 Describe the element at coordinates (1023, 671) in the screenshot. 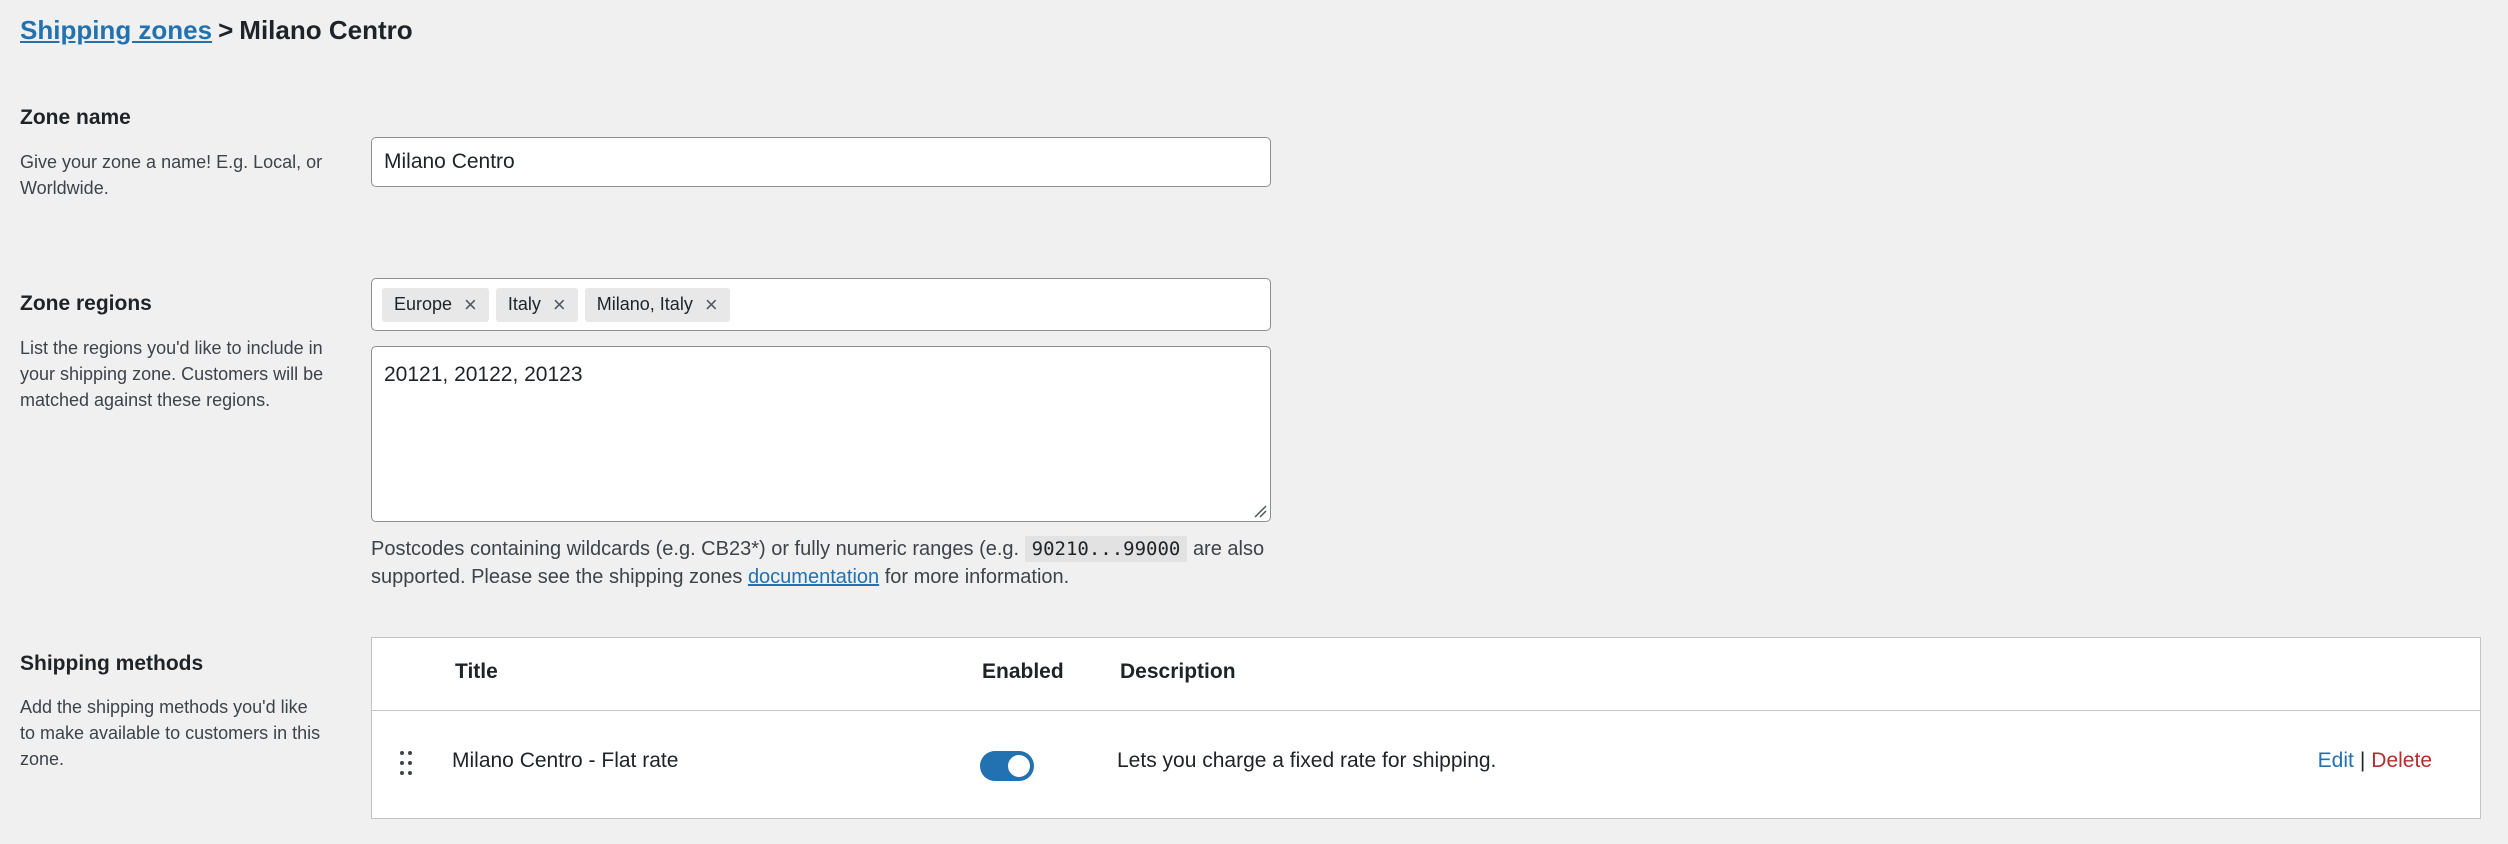

I see `column-enabled: Enabled` at that location.